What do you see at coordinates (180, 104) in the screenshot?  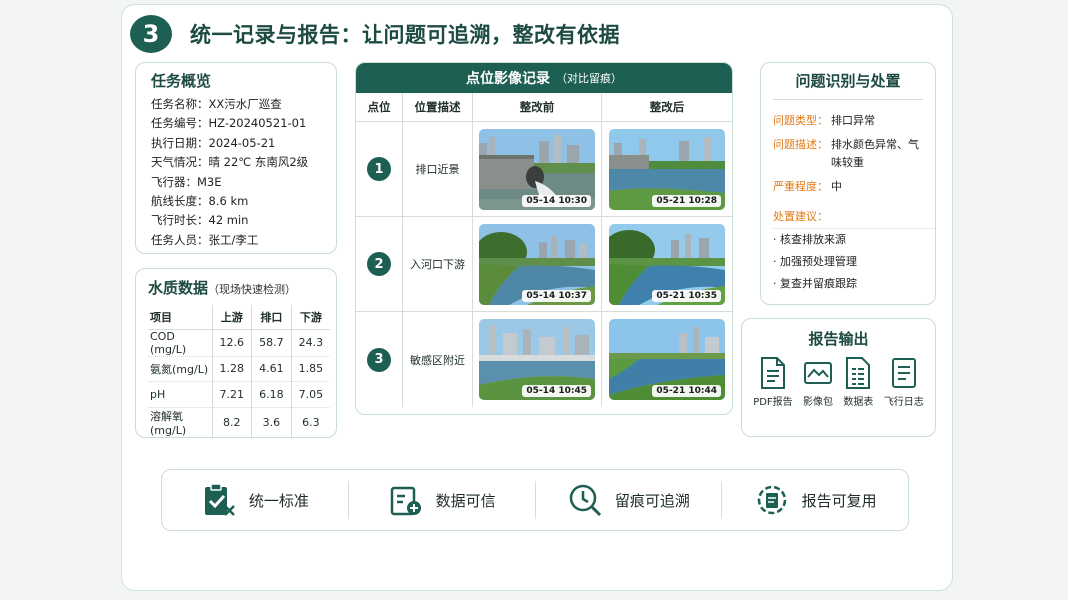 I see `task-key: 任务名称：` at bounding box center [180, 104].